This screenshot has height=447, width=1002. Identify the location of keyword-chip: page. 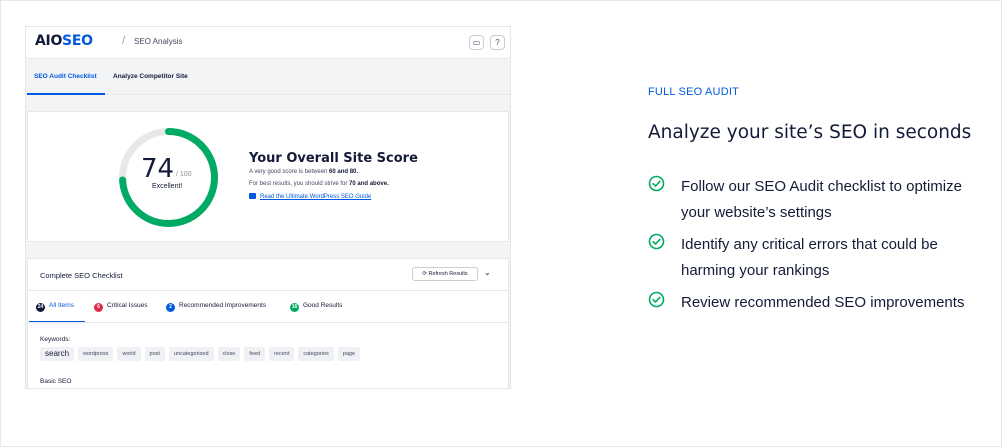
(349, 354).